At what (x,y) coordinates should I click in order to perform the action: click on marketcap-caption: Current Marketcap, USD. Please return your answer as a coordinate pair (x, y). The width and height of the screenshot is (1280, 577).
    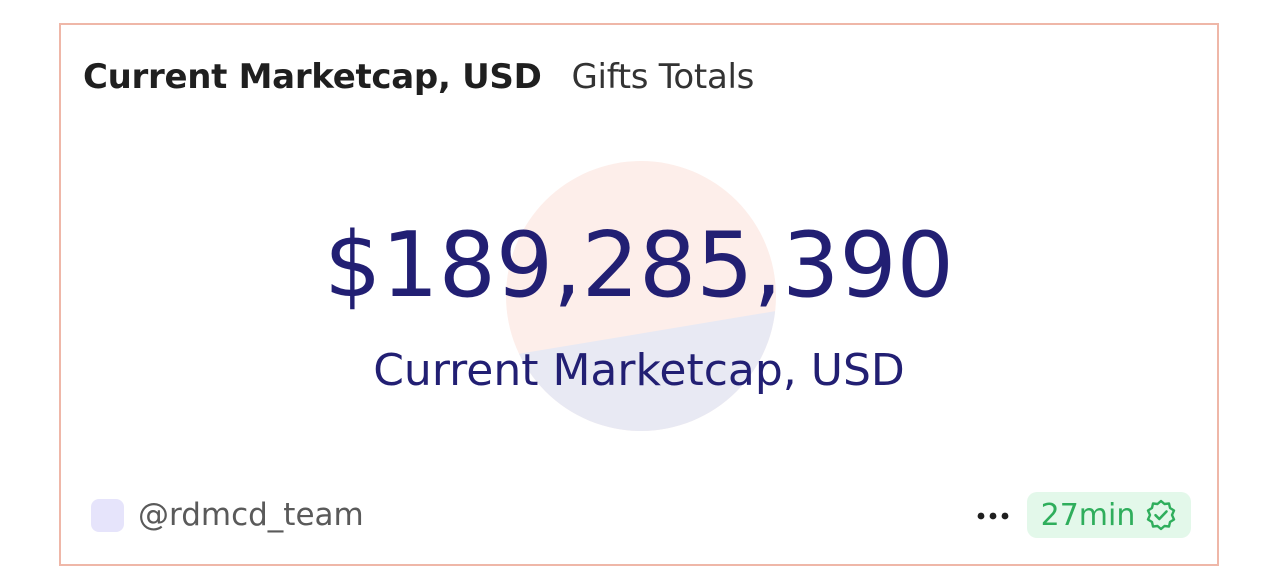
    Looking at the image, I should click on (639, 370).